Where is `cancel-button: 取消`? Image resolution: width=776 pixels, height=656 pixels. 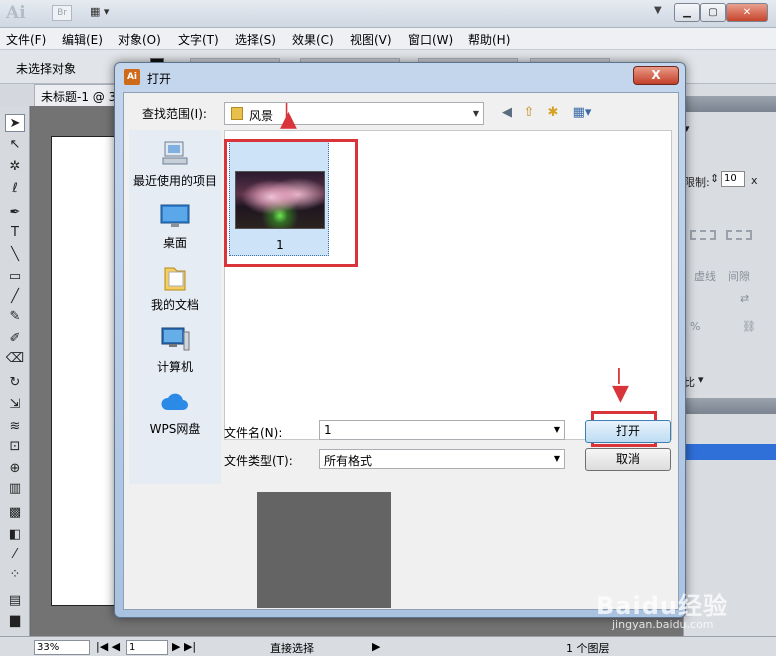
cancel-button: 取消 is located at coordinates (628, 459).